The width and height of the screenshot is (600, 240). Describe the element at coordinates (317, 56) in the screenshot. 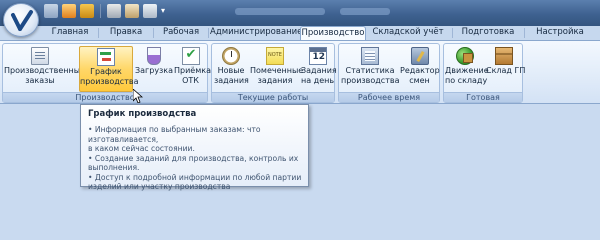

I see `calendar-icon` at that location.